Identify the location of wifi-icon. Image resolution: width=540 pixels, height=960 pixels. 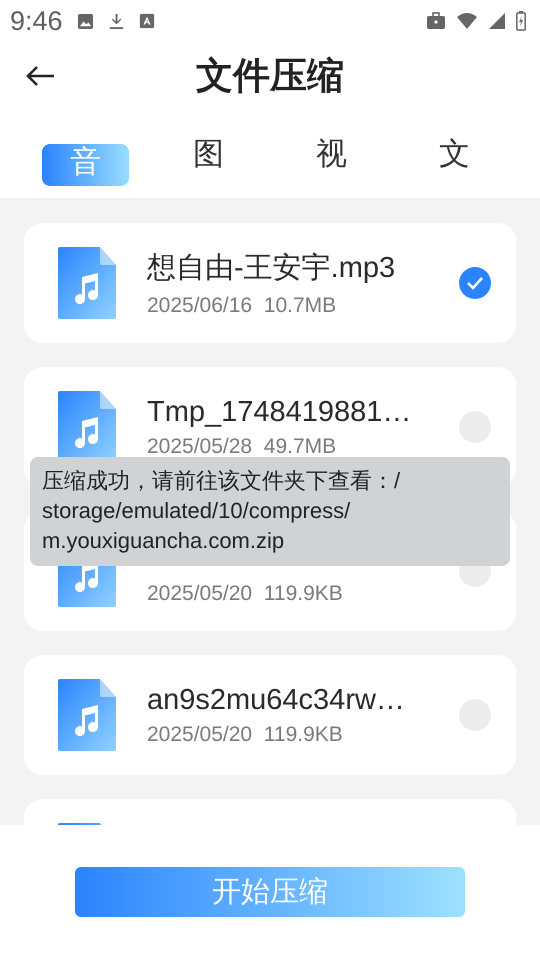
(467, 21).